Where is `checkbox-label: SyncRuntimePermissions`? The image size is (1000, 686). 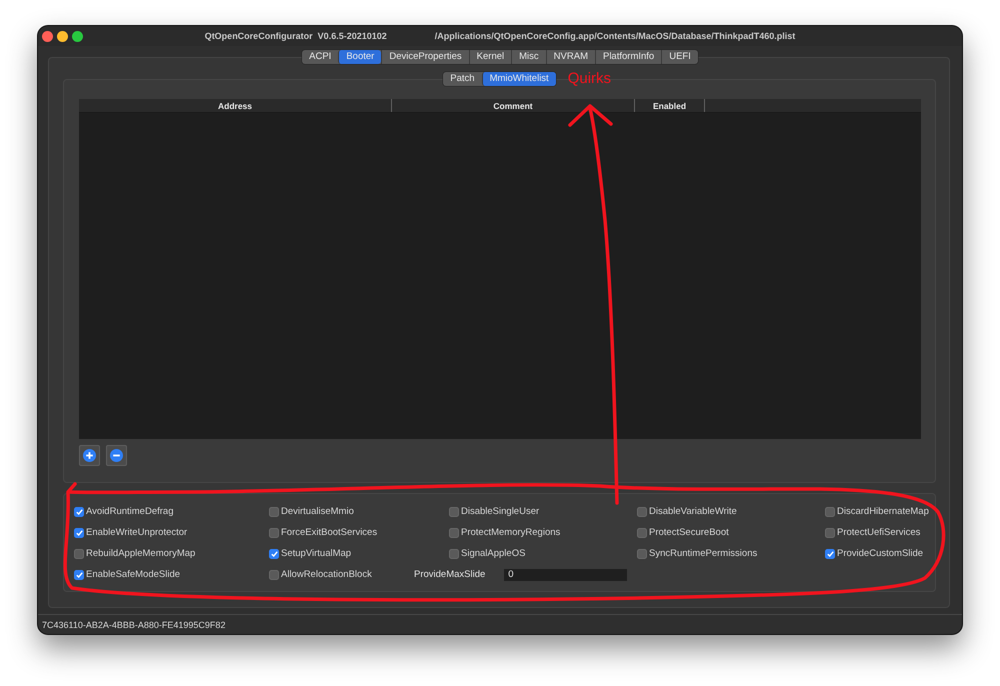 checkbox-label: SyncRuntimePermissions is located at coordinates (703, 553).